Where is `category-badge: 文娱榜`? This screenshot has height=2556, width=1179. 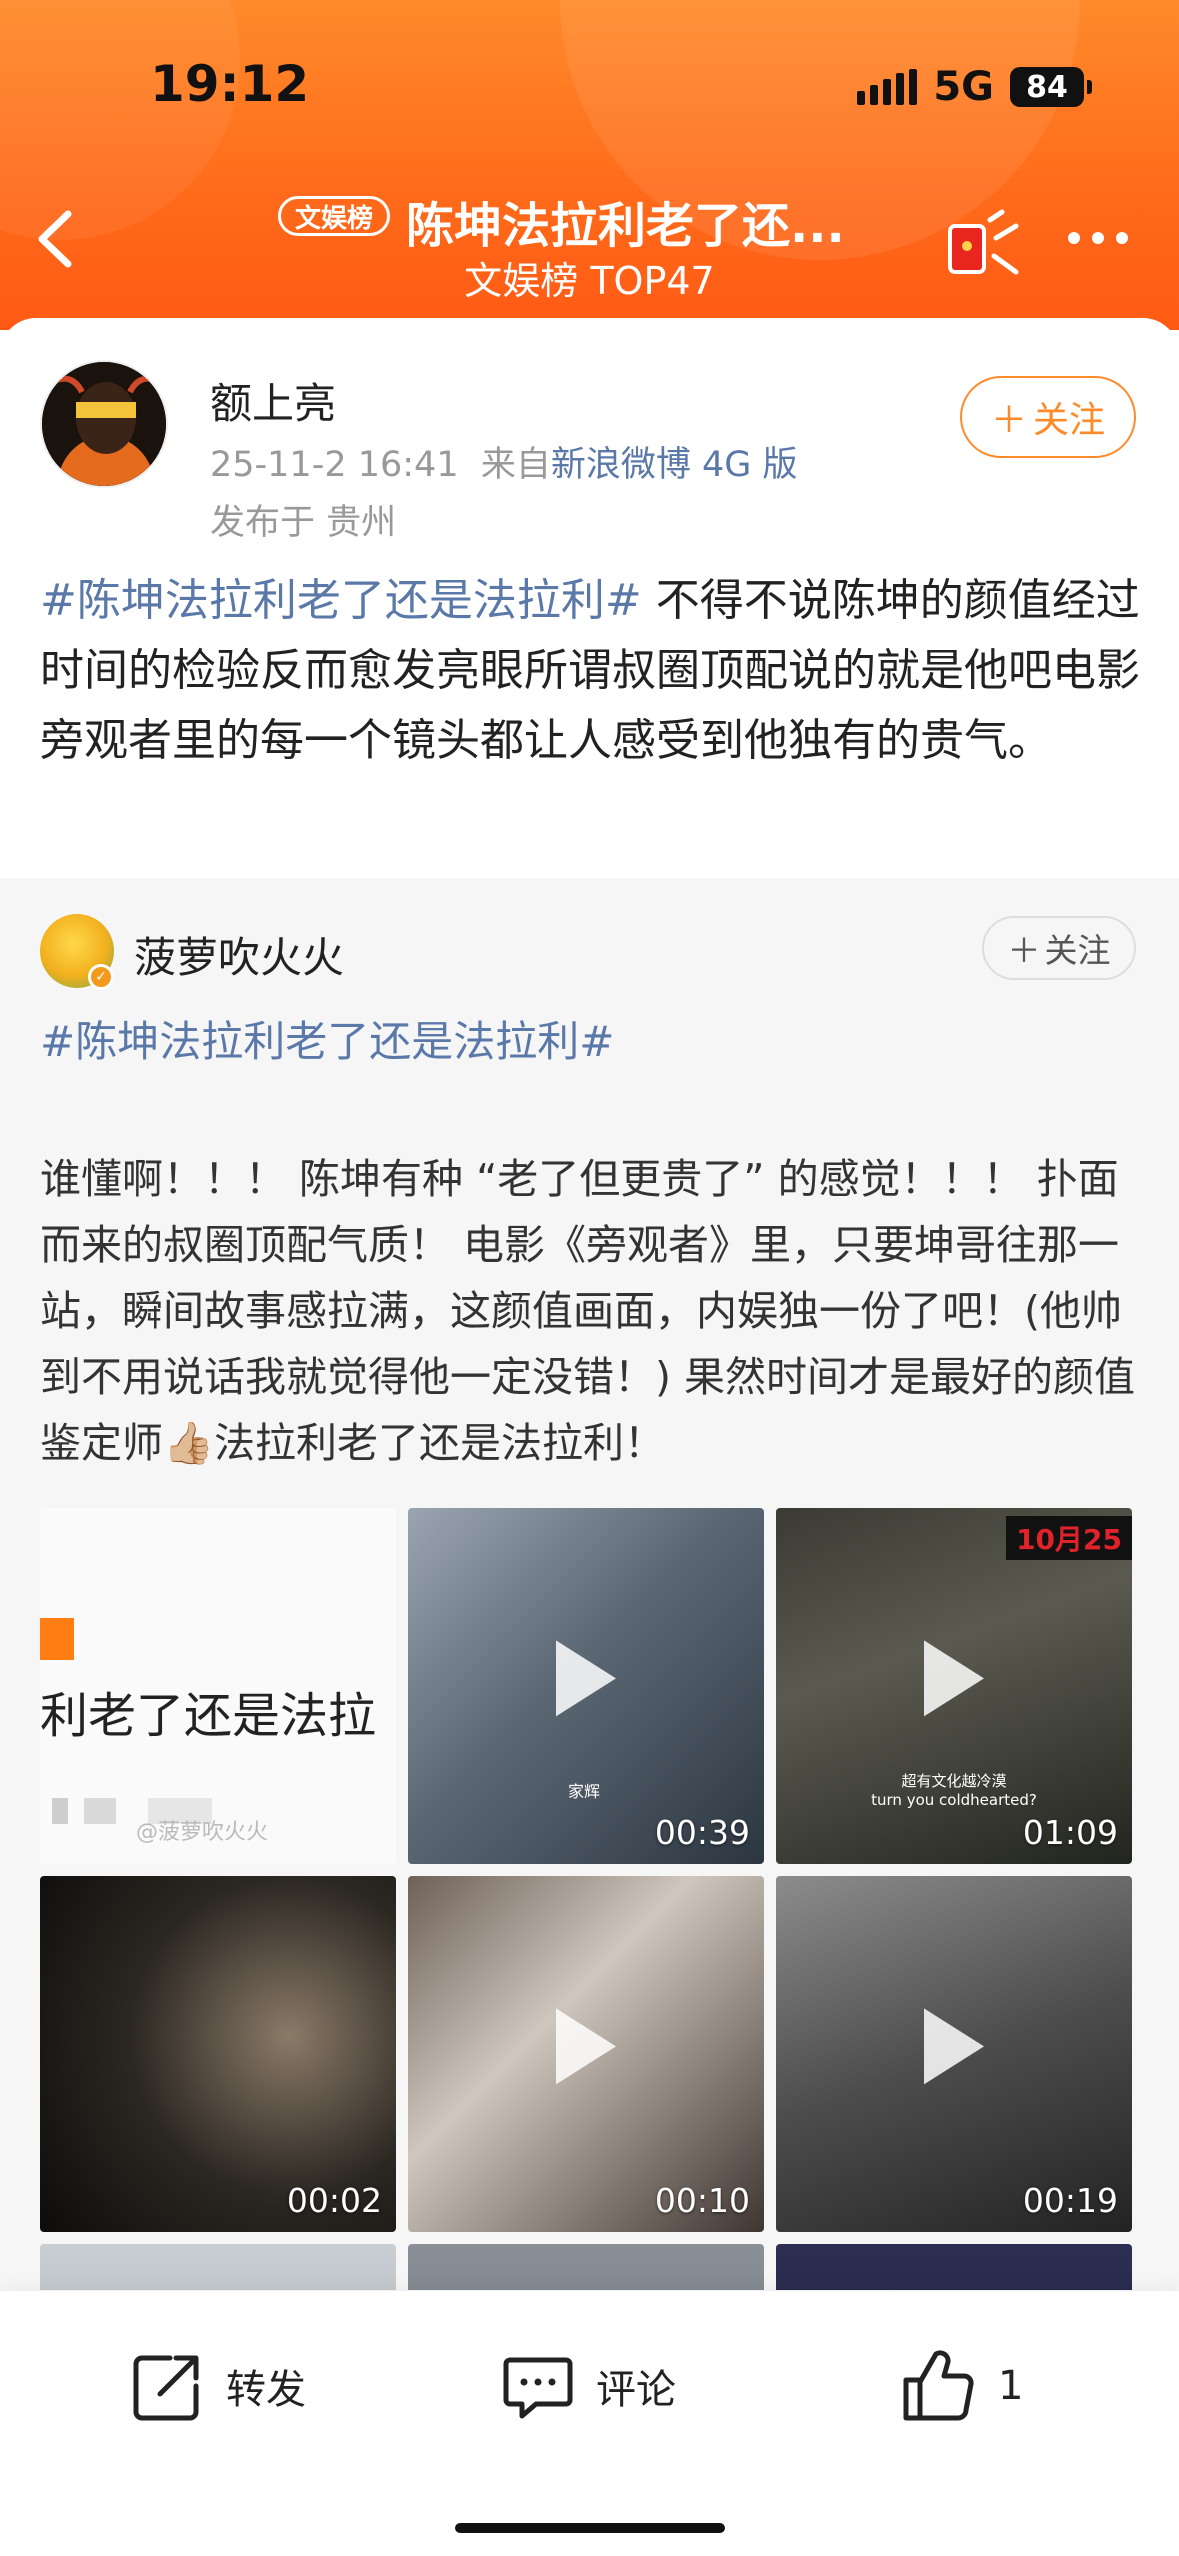
category-badge: 文娱榜 is located at coordinates (334, 216).